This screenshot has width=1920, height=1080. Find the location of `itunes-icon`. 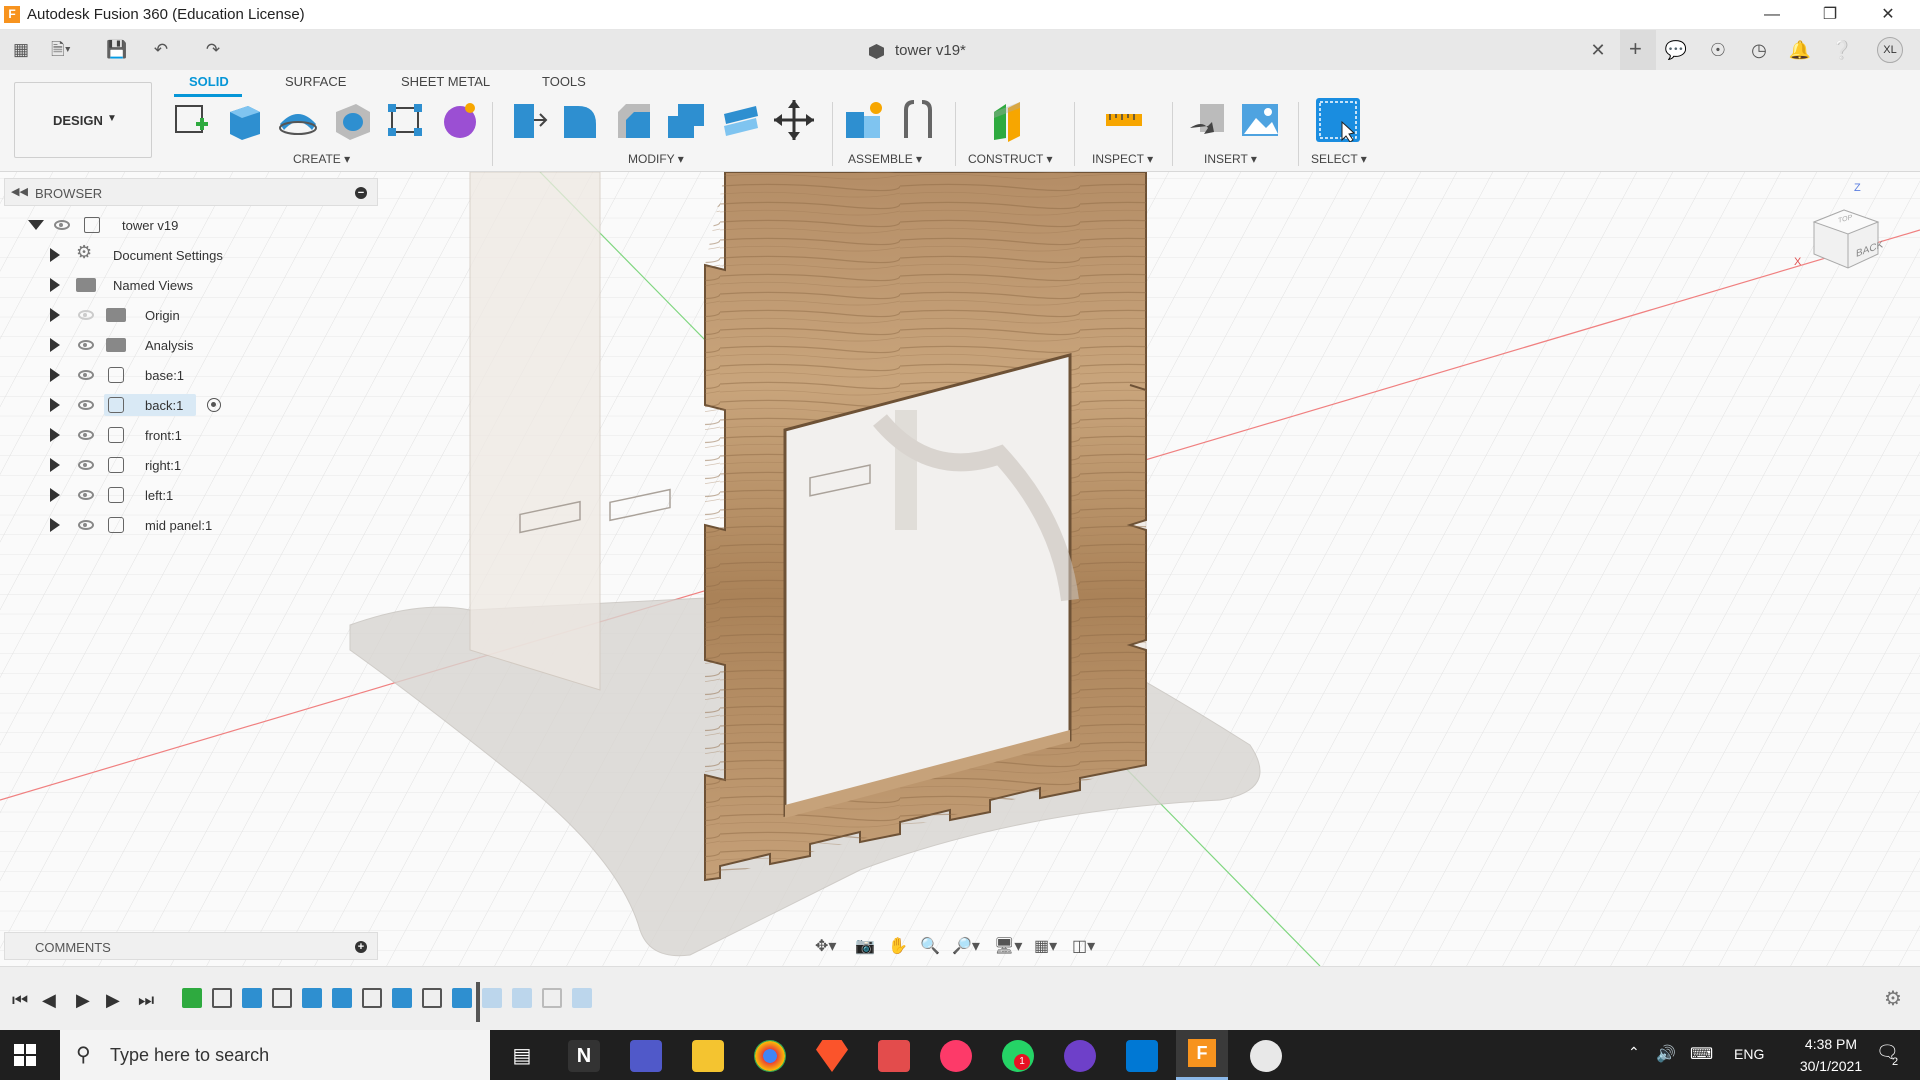

itunes-icon is located at coordinates (956, 1056).